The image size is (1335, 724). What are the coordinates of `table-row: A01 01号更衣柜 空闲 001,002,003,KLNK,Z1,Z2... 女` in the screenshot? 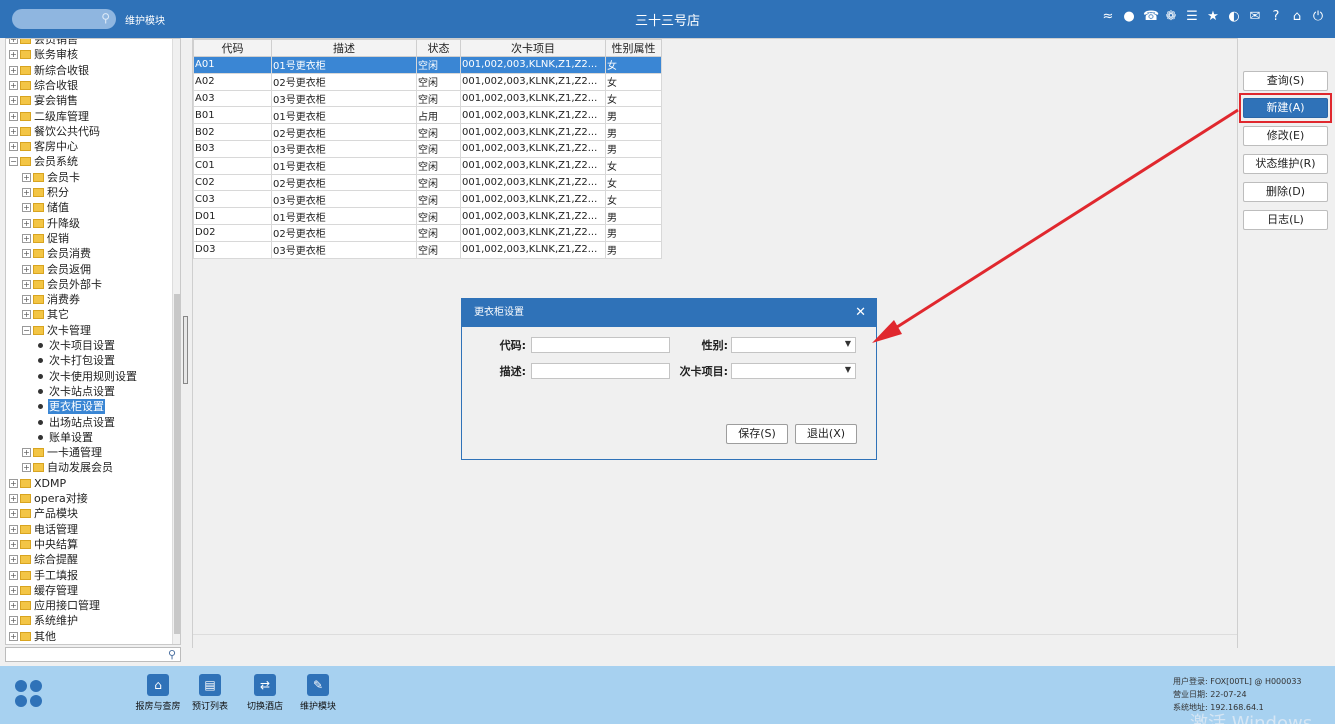 It's located at (427, 65).